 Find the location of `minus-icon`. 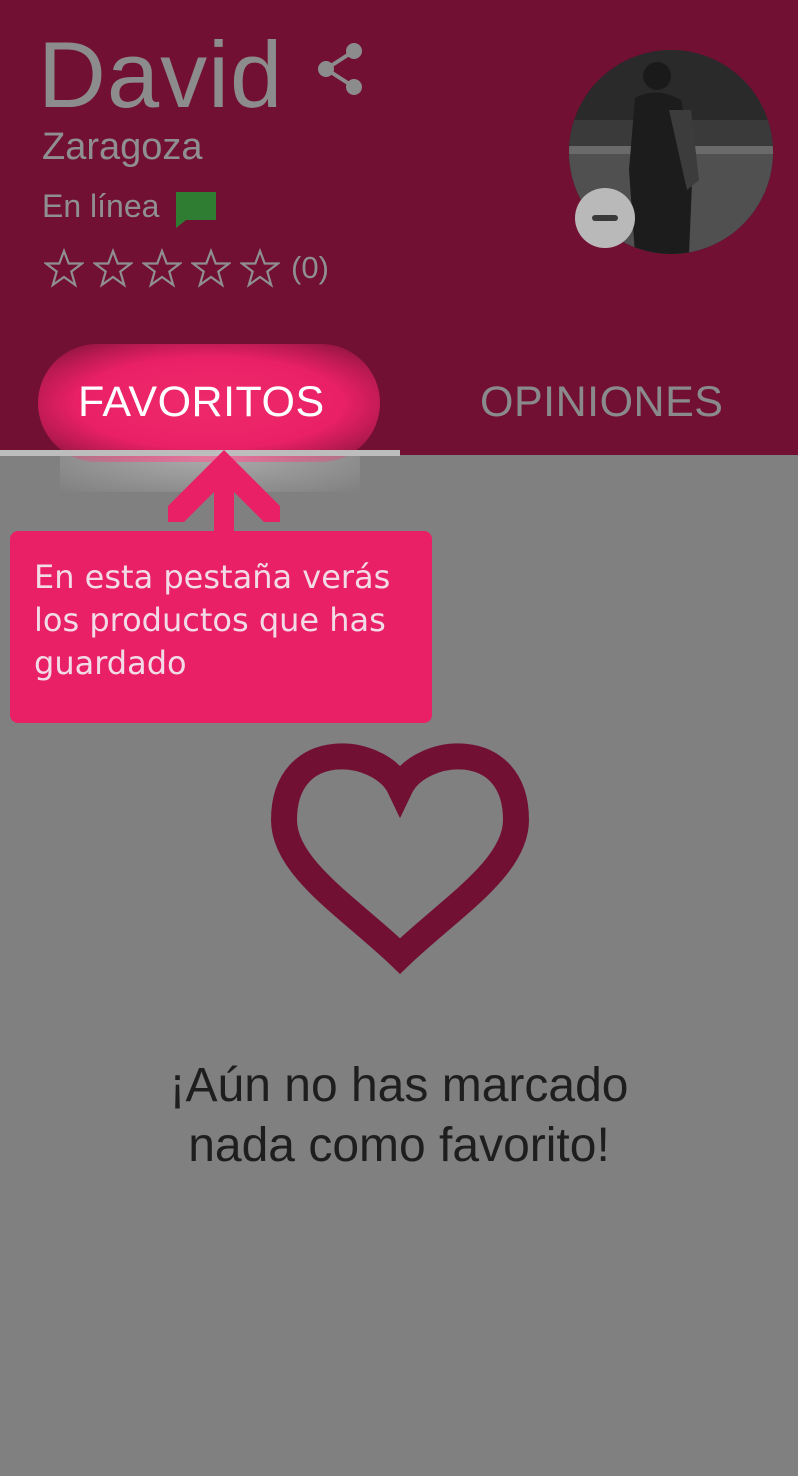

minus-icon is located at coordinates (605, 218).